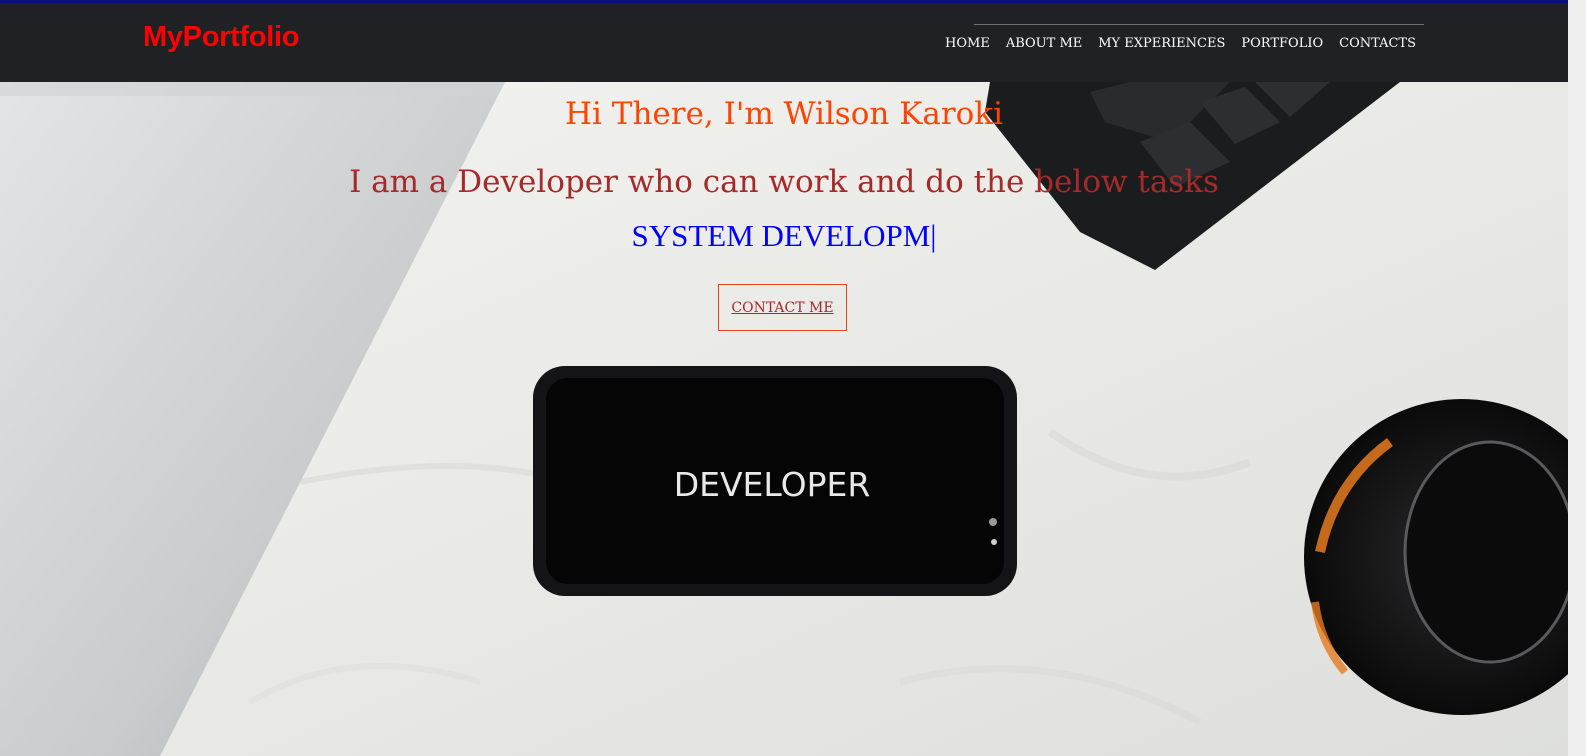 The width and height of the screenshot is (1586, 756). I want to click on phone-screen-text: DEVELOPER, so click(772, 484).